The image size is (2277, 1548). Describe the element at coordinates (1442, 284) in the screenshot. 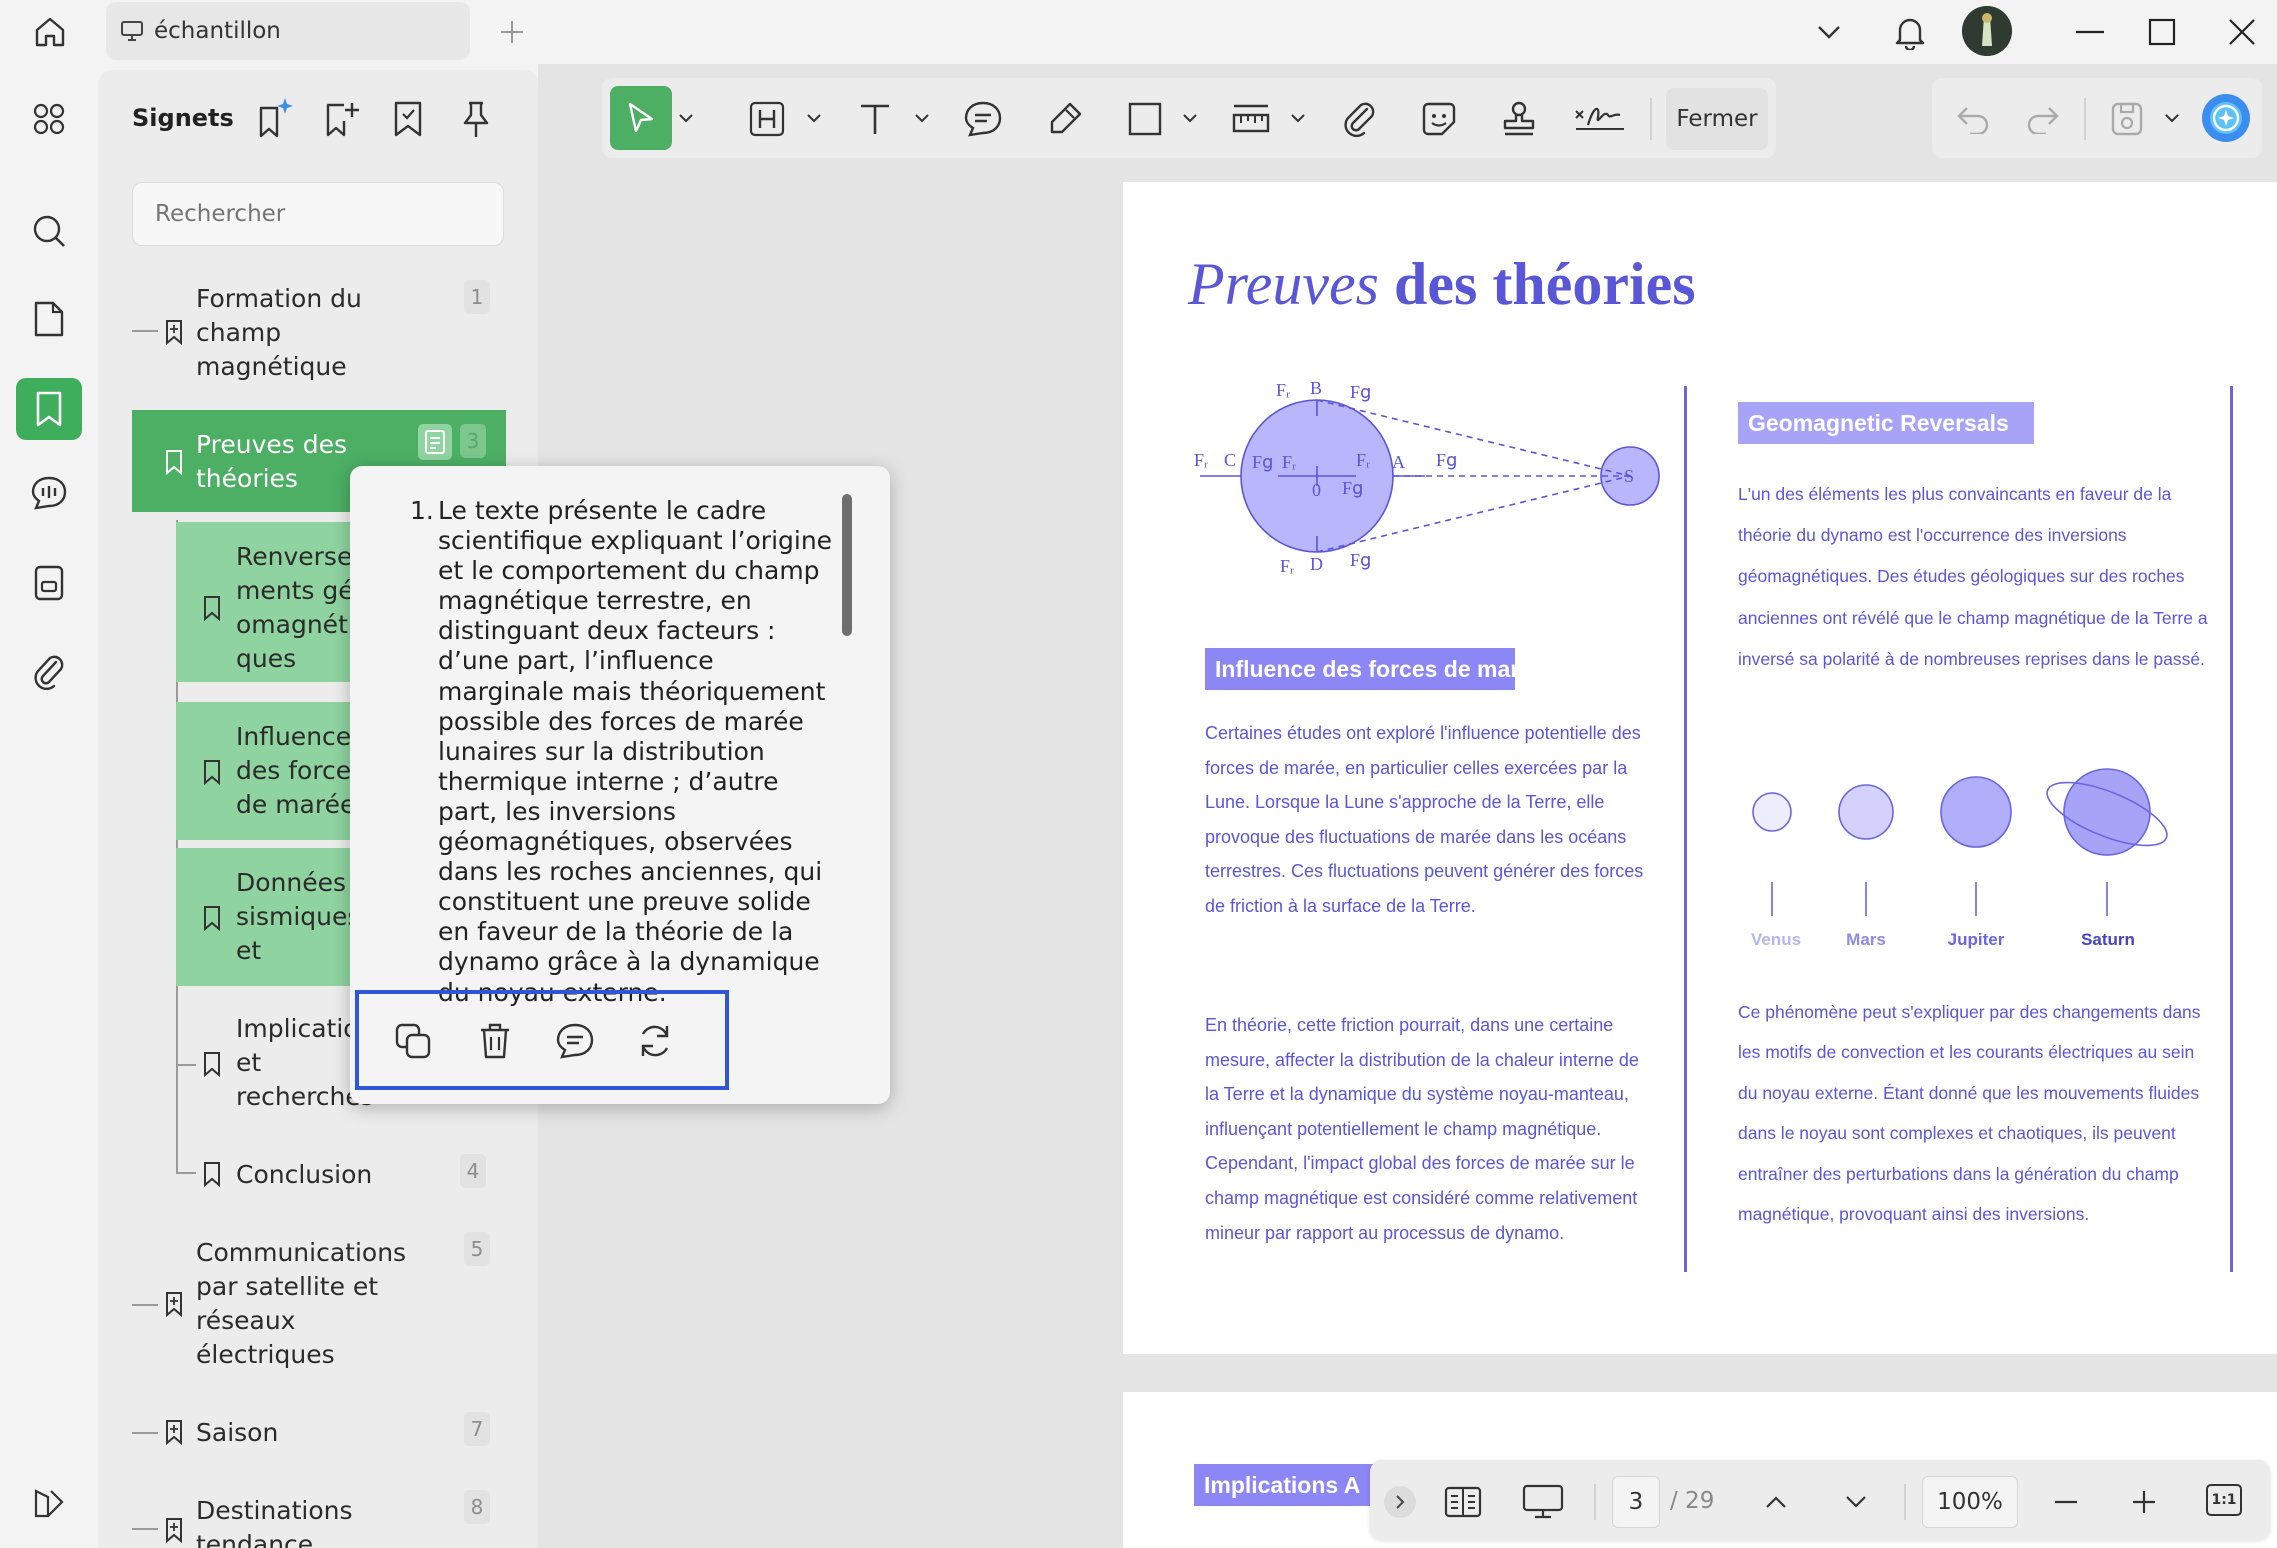

I see `page-title: Preuves des théories` at that location.